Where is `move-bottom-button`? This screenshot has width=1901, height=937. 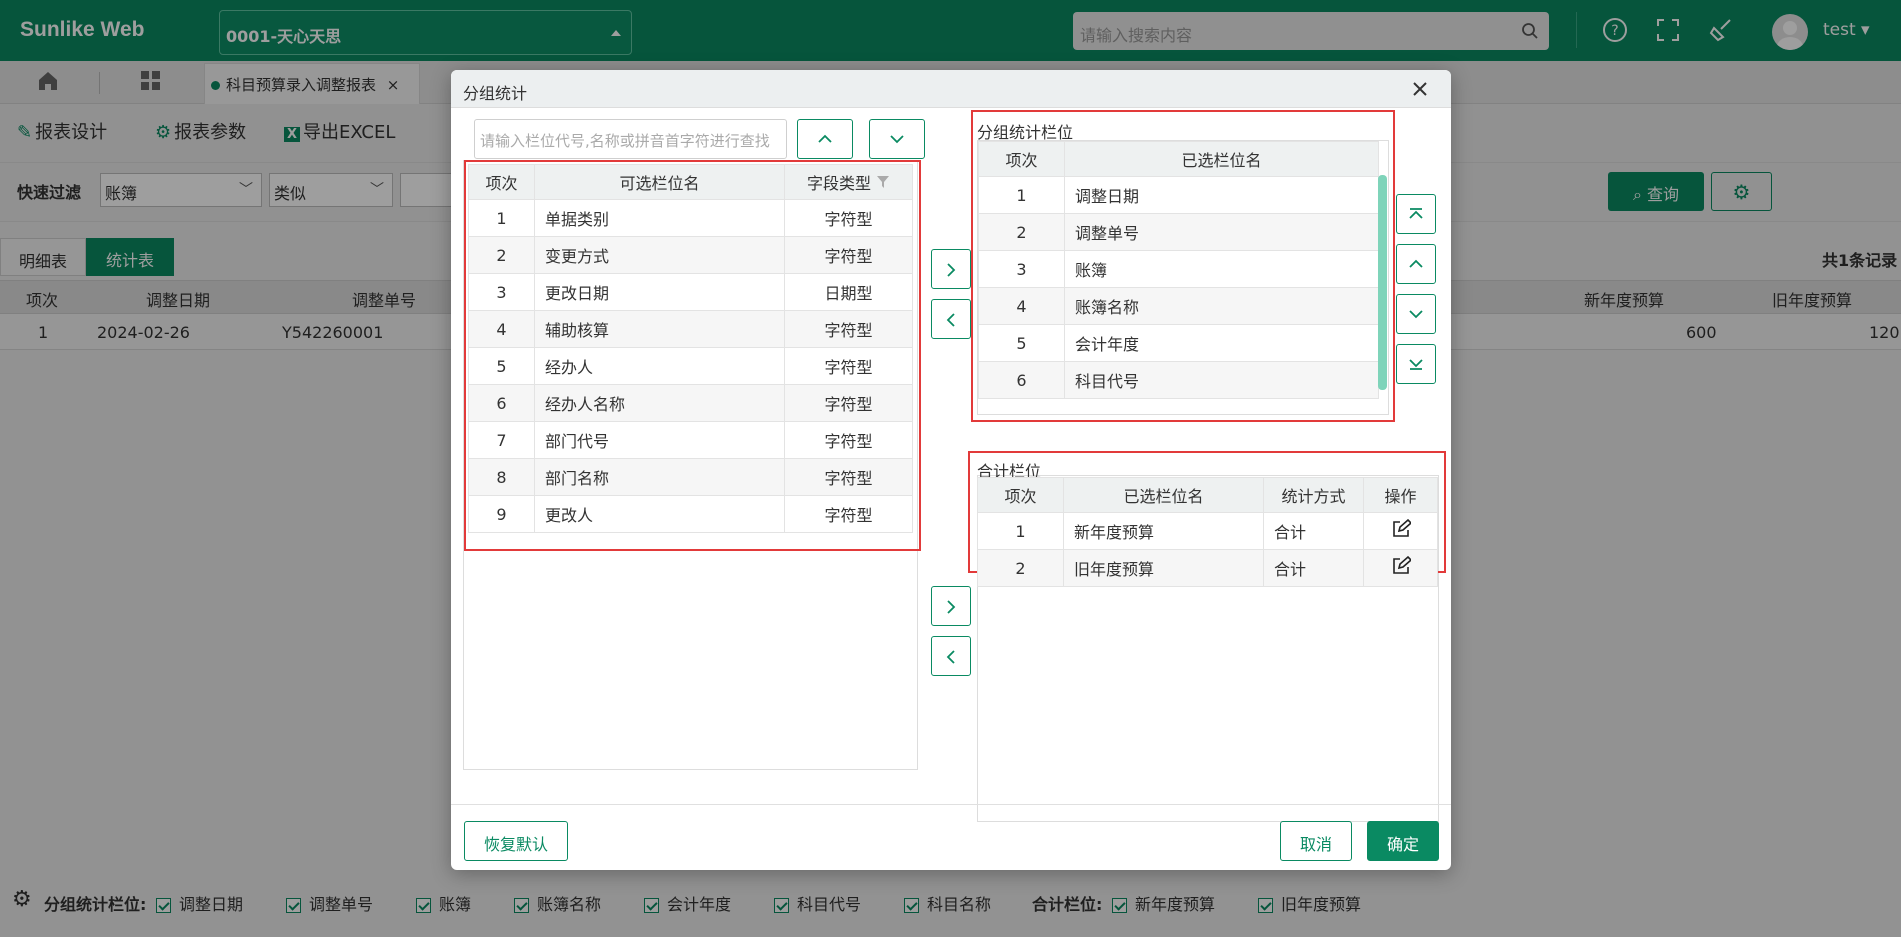
move-bottom-button is located at coordinates (1416, 364).